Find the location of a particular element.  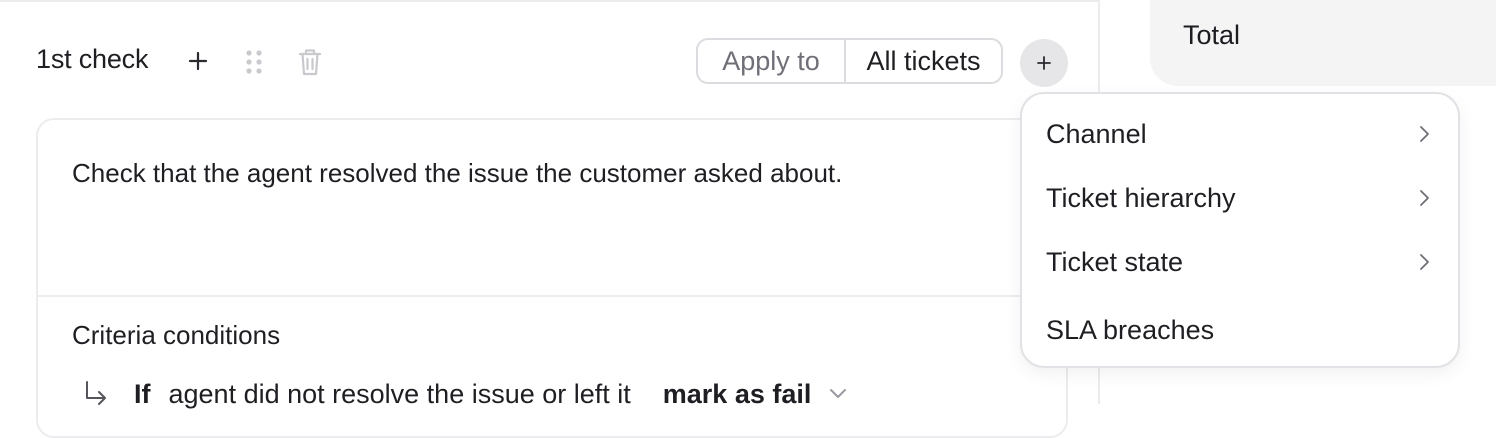

apply-to-label: Apply to is located at coordinates (772, 61).